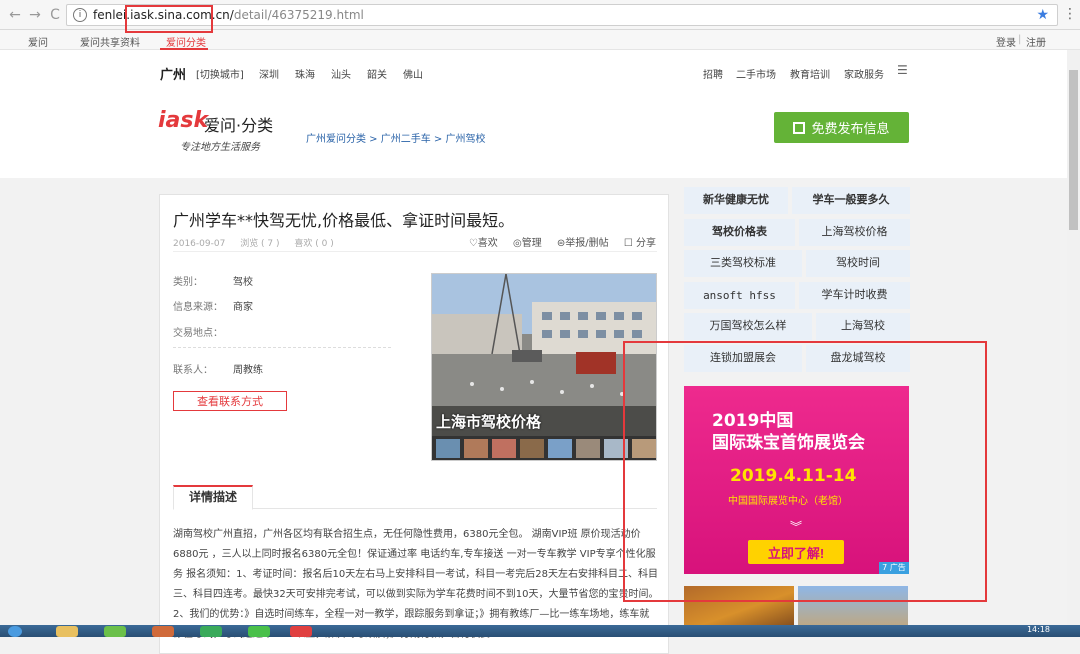 Image resolution: width=1080 pixels, height=654 pixels. I want to click on post-date: 2016-09-07, so click(199, 244).